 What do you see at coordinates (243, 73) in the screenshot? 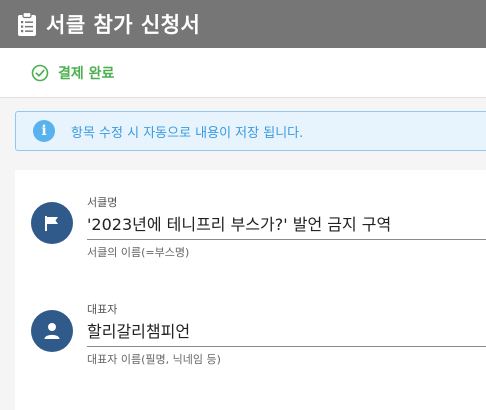
I see `payment-status: 결제 완료` at bounding box center [243, 73].